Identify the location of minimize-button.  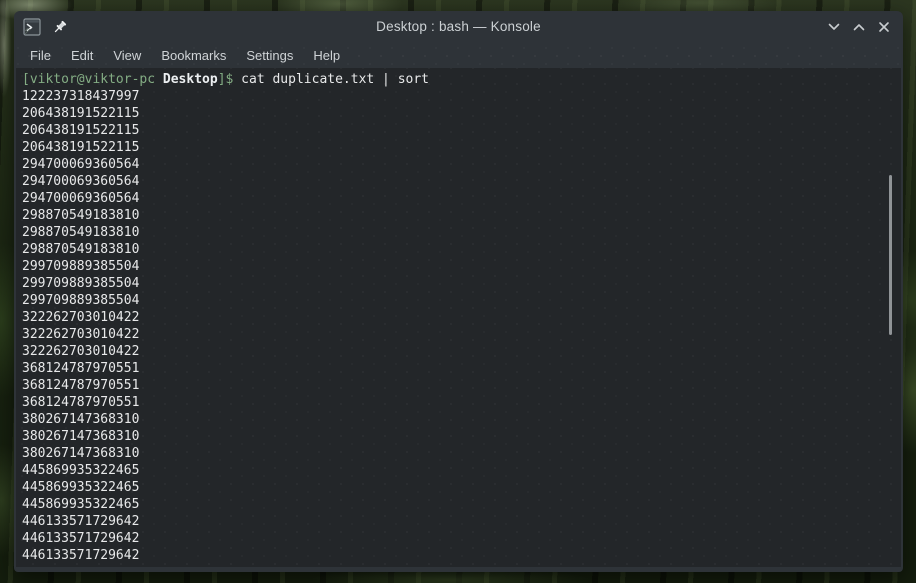
(834, 27).